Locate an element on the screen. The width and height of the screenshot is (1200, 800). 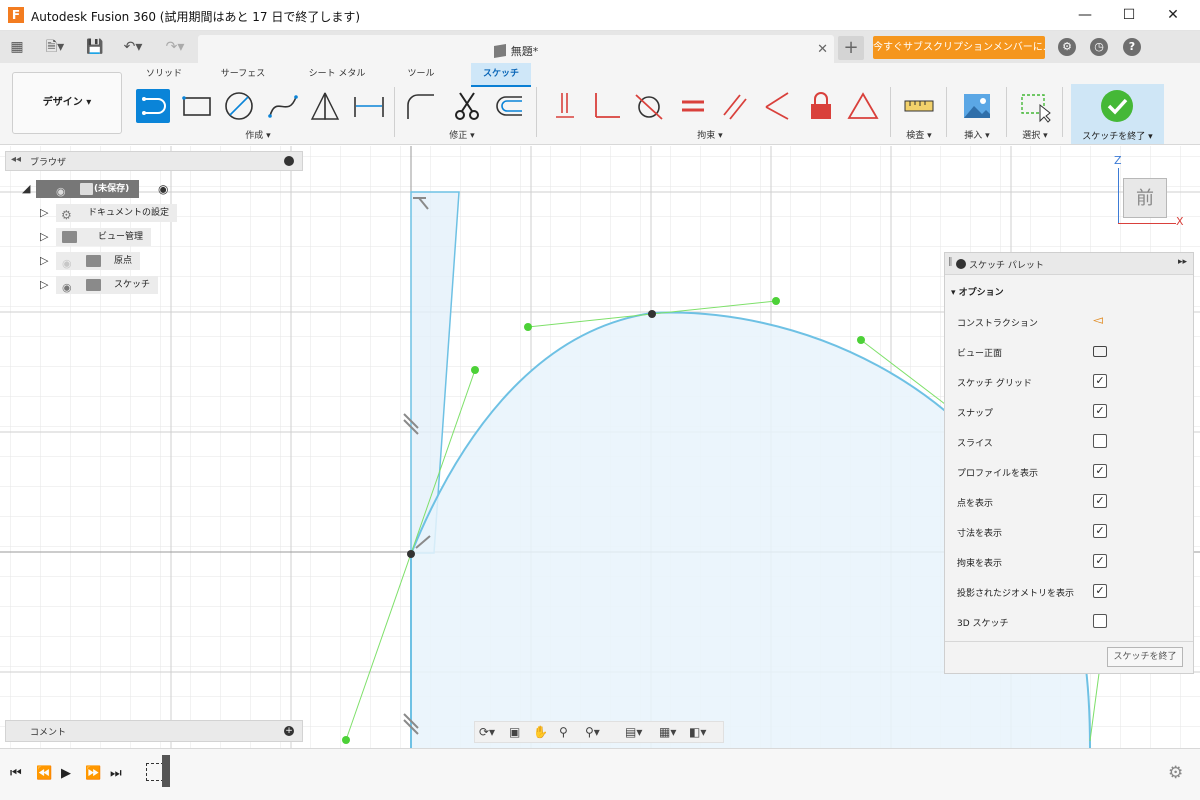
palette-finish-sketch-button: スケッチを終了 is located at coordinates (1145, 657).